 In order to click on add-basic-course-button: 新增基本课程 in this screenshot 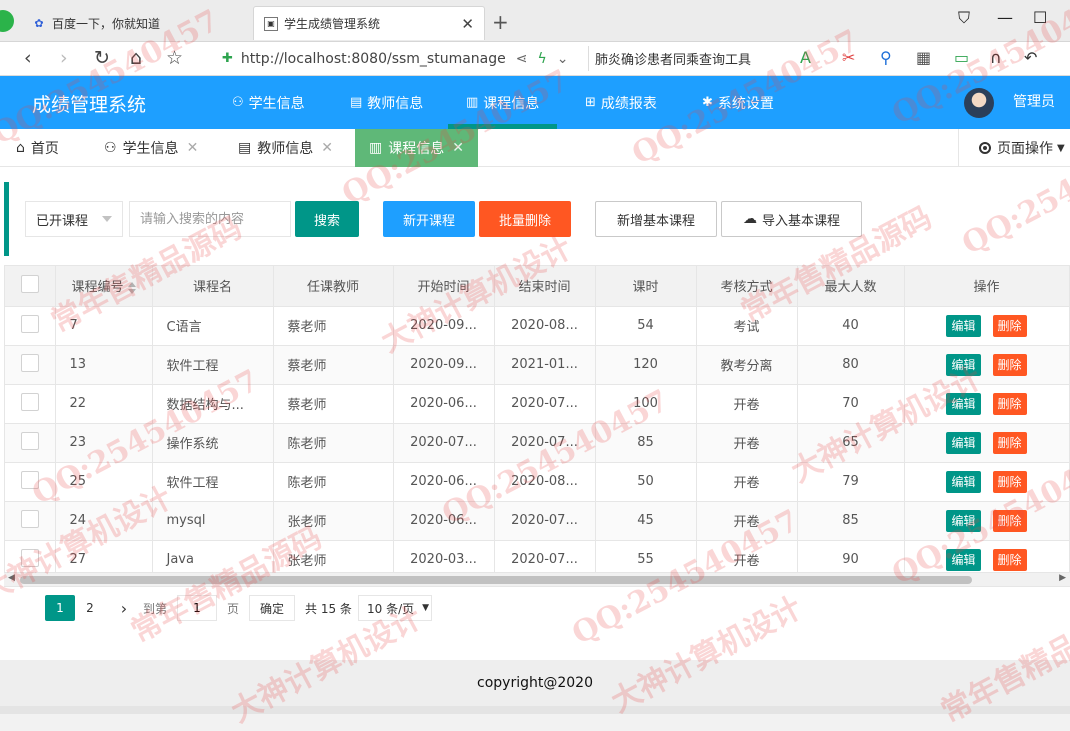, I will do `click(656, 219)`.